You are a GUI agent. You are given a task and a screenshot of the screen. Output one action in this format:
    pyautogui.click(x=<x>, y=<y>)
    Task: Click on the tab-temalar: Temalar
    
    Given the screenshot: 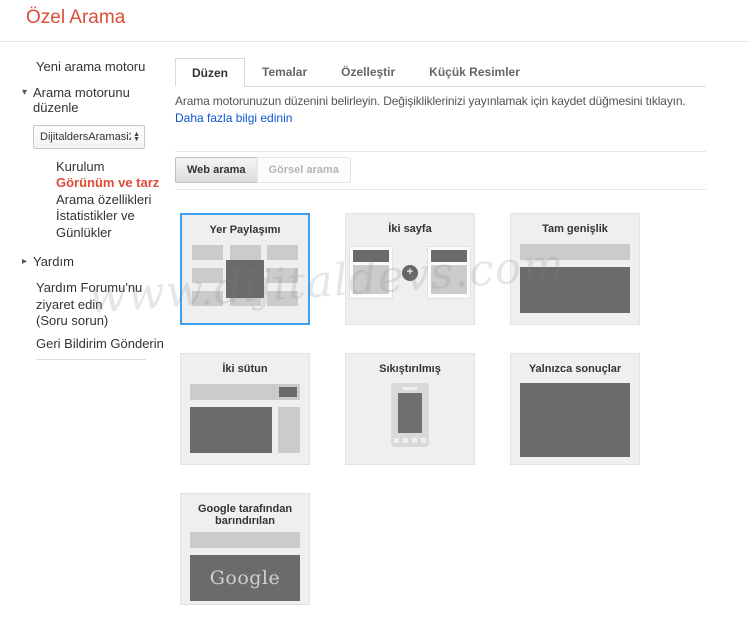 What is the action you would take?
    pyautogui.click(x=284, y=72)
    